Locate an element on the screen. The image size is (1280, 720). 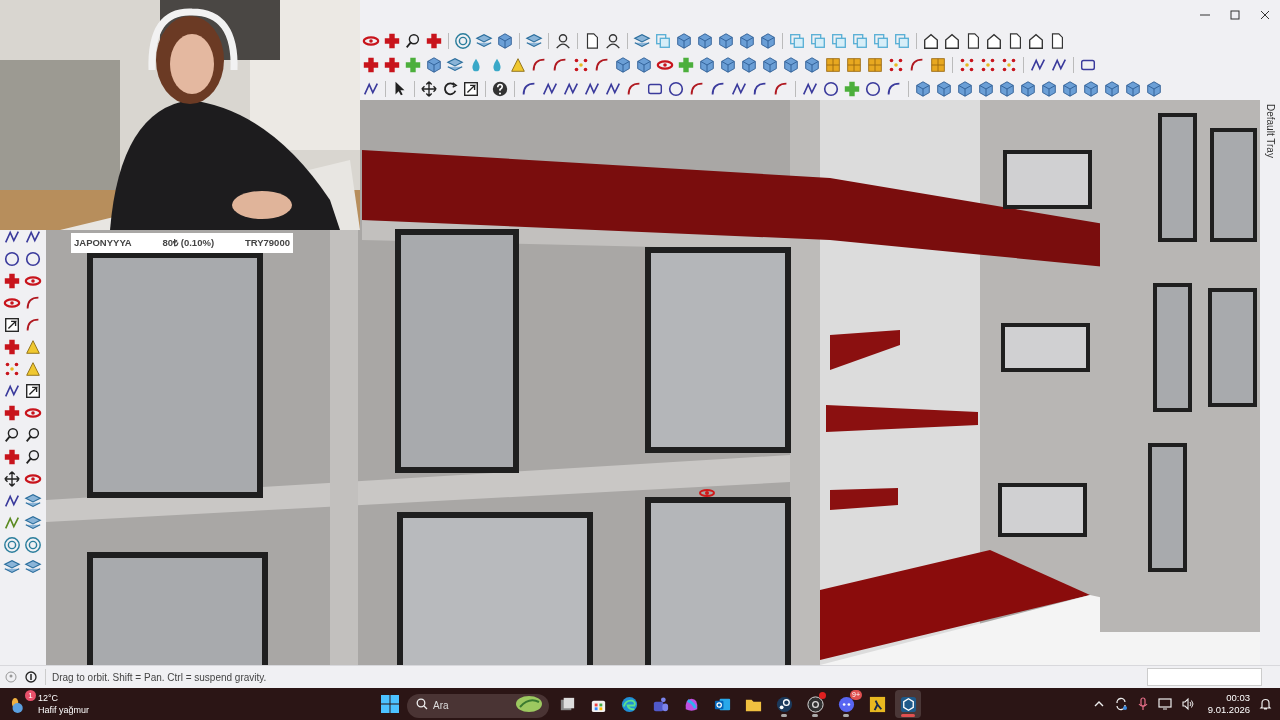
info-icon is located at coordinates (31, 677).